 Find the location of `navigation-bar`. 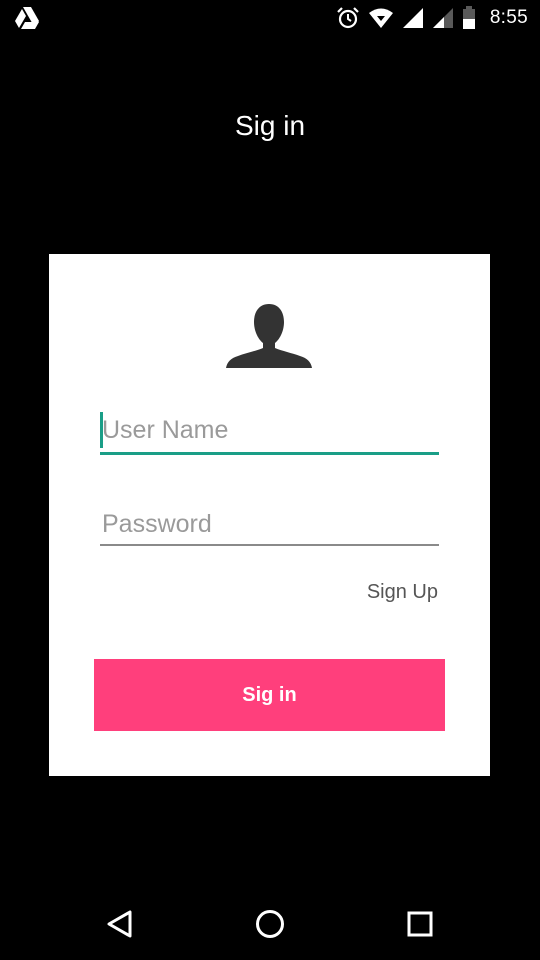

navigation-bar is located at coordinates (270, 920).